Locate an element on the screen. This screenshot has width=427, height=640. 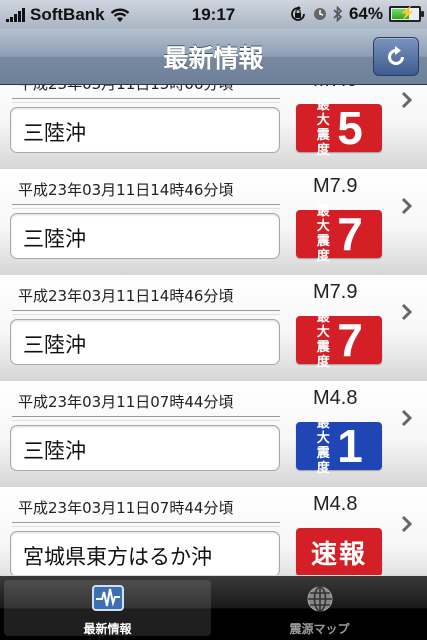
globe-icon is located at coordinates (319, 599).